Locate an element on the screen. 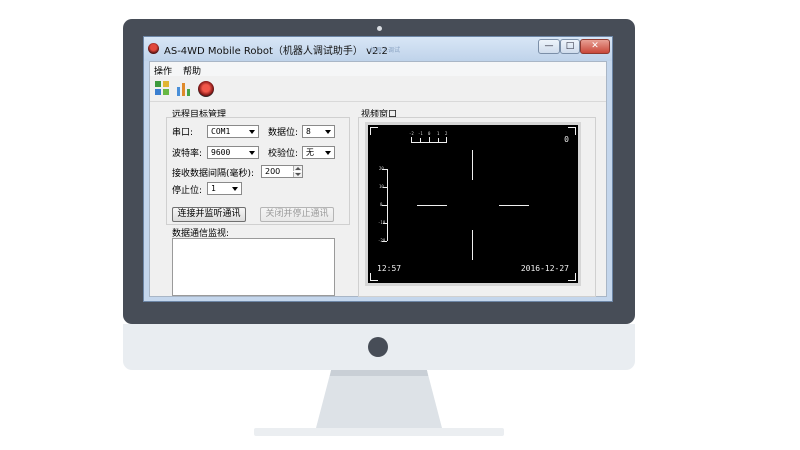 The height and width of the screenshot is (450, 800). parity-value: 无 is located at coordinates (310, 152).